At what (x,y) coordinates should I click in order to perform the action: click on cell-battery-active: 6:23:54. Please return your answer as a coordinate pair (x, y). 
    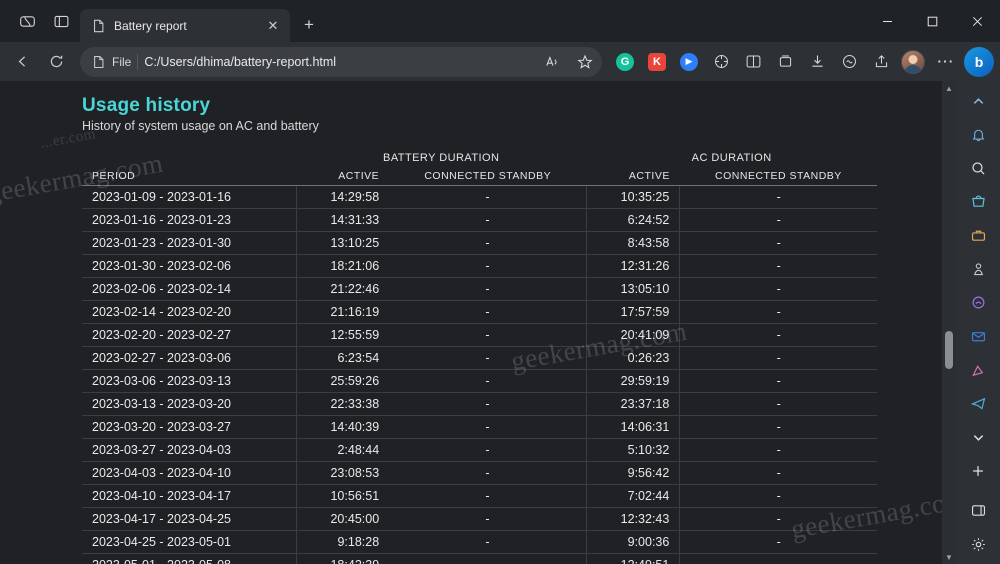
    Looking at the image, I should click on (342, 358).